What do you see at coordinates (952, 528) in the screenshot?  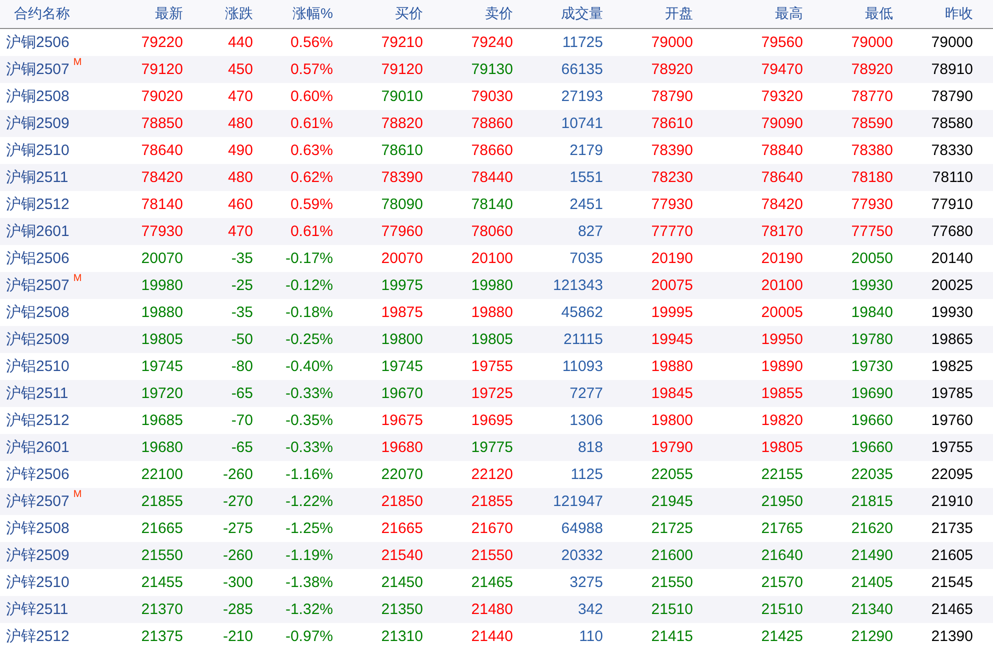 I see `table-cell: 21735` at bounding box center [952, 528].